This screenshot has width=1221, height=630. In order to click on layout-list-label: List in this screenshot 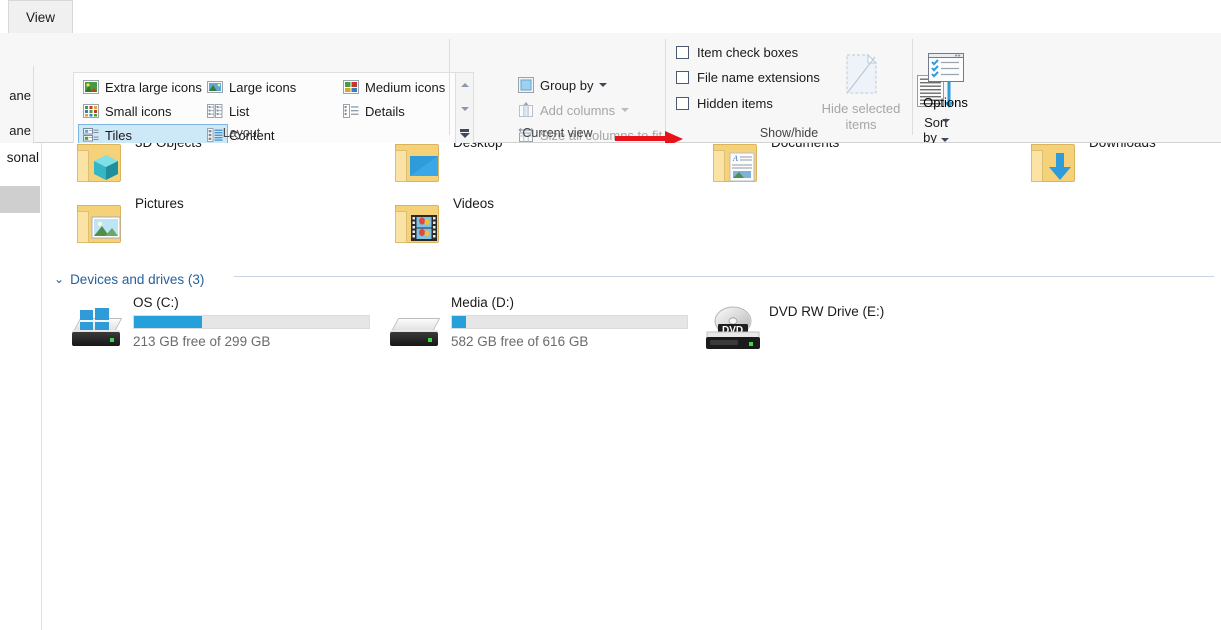, I will do `click(239, 111)`.